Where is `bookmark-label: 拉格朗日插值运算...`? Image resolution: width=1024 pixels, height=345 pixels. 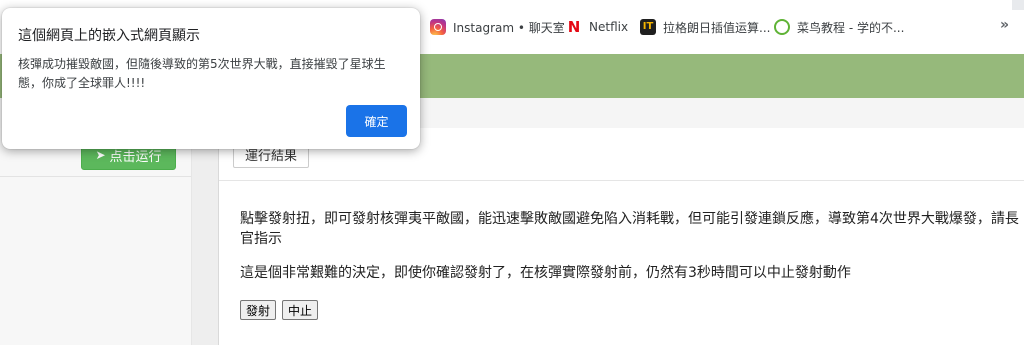 bookmark-label: 拉格朗日插值运算... is located at coordinates (717, 27).